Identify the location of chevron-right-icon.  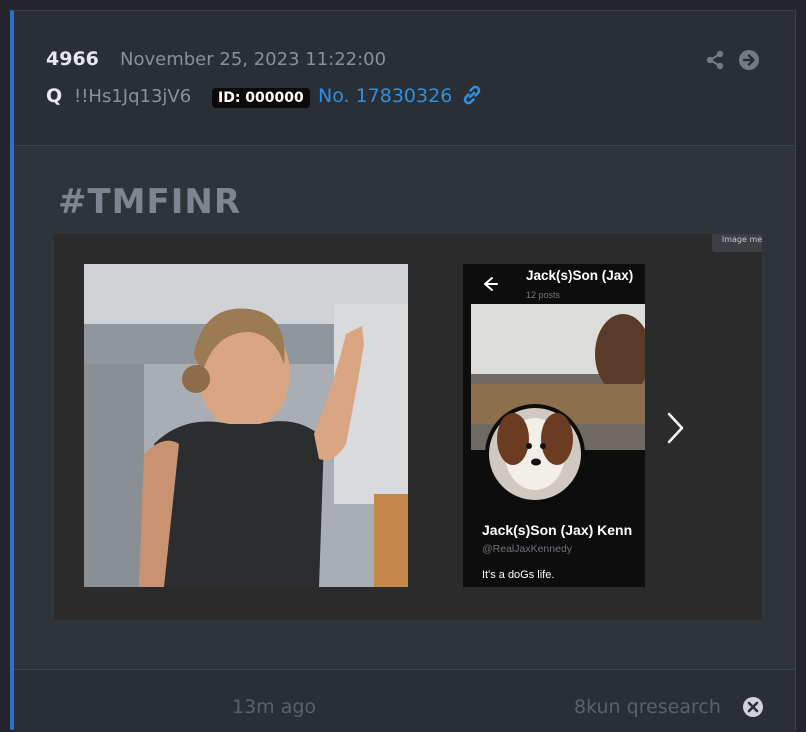
(675, 428).